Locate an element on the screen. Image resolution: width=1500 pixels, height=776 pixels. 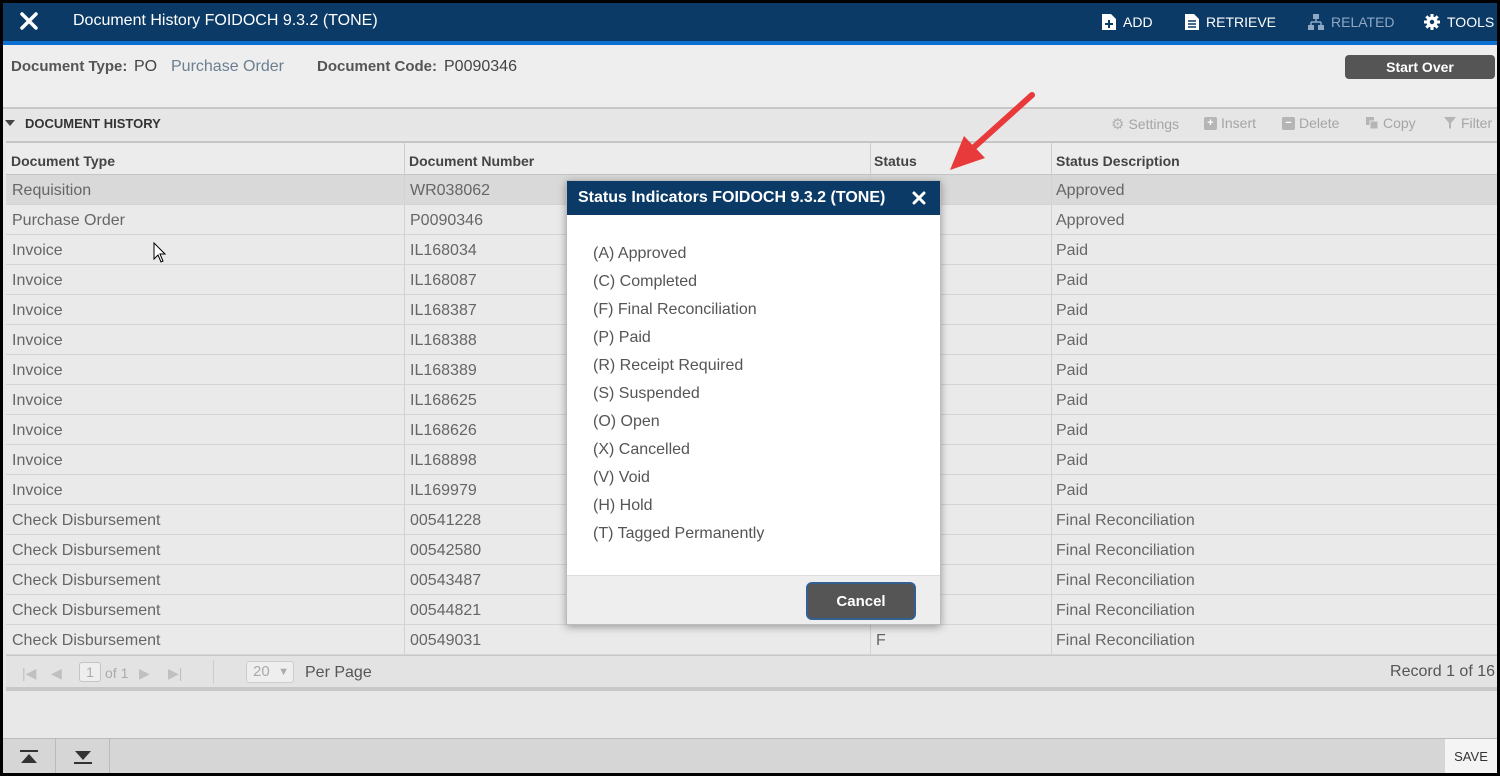
page-size-select: 20 ▼ is located at coordinates (270, 672).